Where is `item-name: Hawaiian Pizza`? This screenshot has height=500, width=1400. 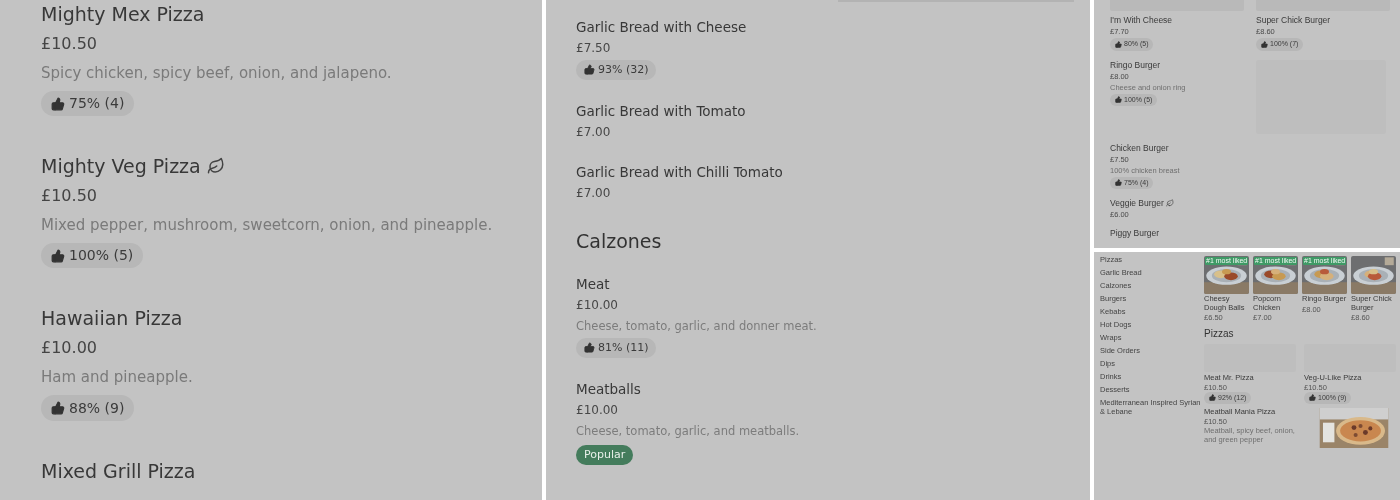
item-name: Hawaiian Pizza is located at coordinates (112, 318).